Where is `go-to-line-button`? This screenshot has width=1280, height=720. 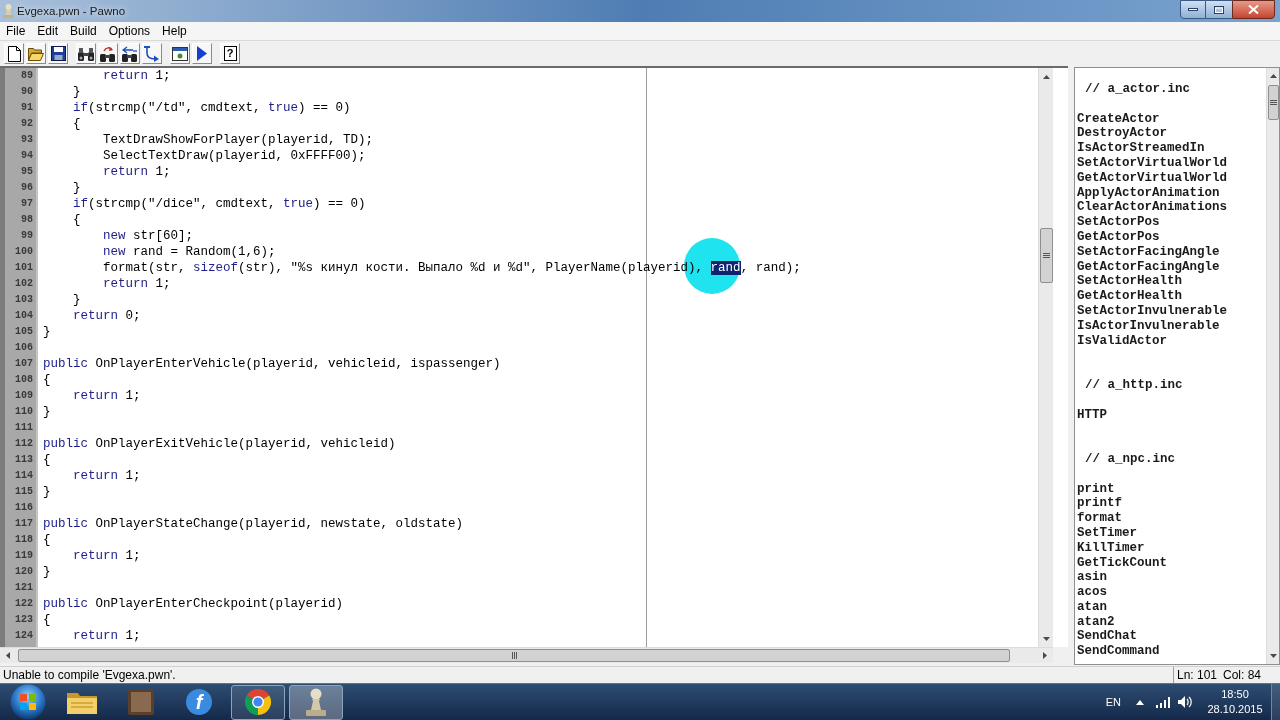 go-to-line-button is located at coordinates (152, 53).